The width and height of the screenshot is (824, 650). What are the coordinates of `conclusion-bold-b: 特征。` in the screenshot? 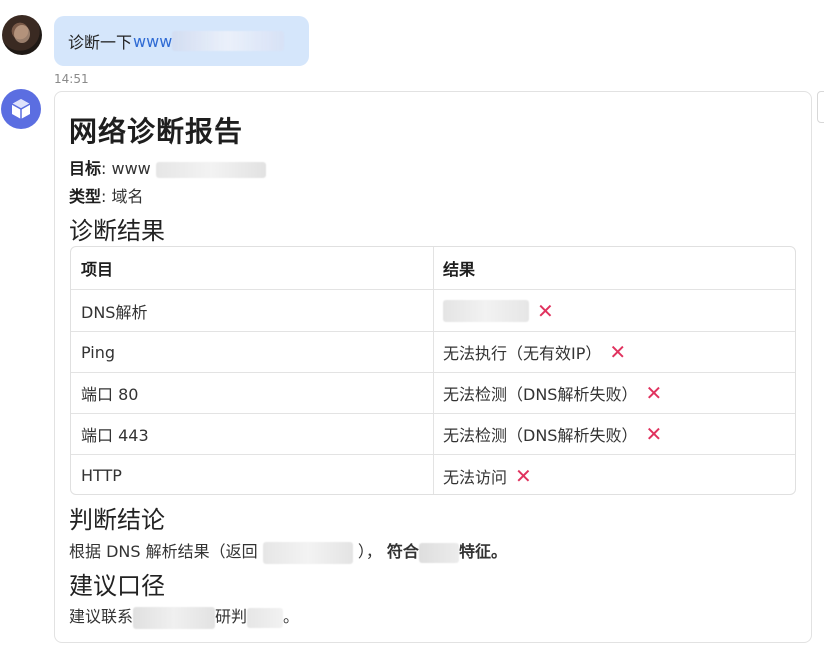 It's located at (482, 551).